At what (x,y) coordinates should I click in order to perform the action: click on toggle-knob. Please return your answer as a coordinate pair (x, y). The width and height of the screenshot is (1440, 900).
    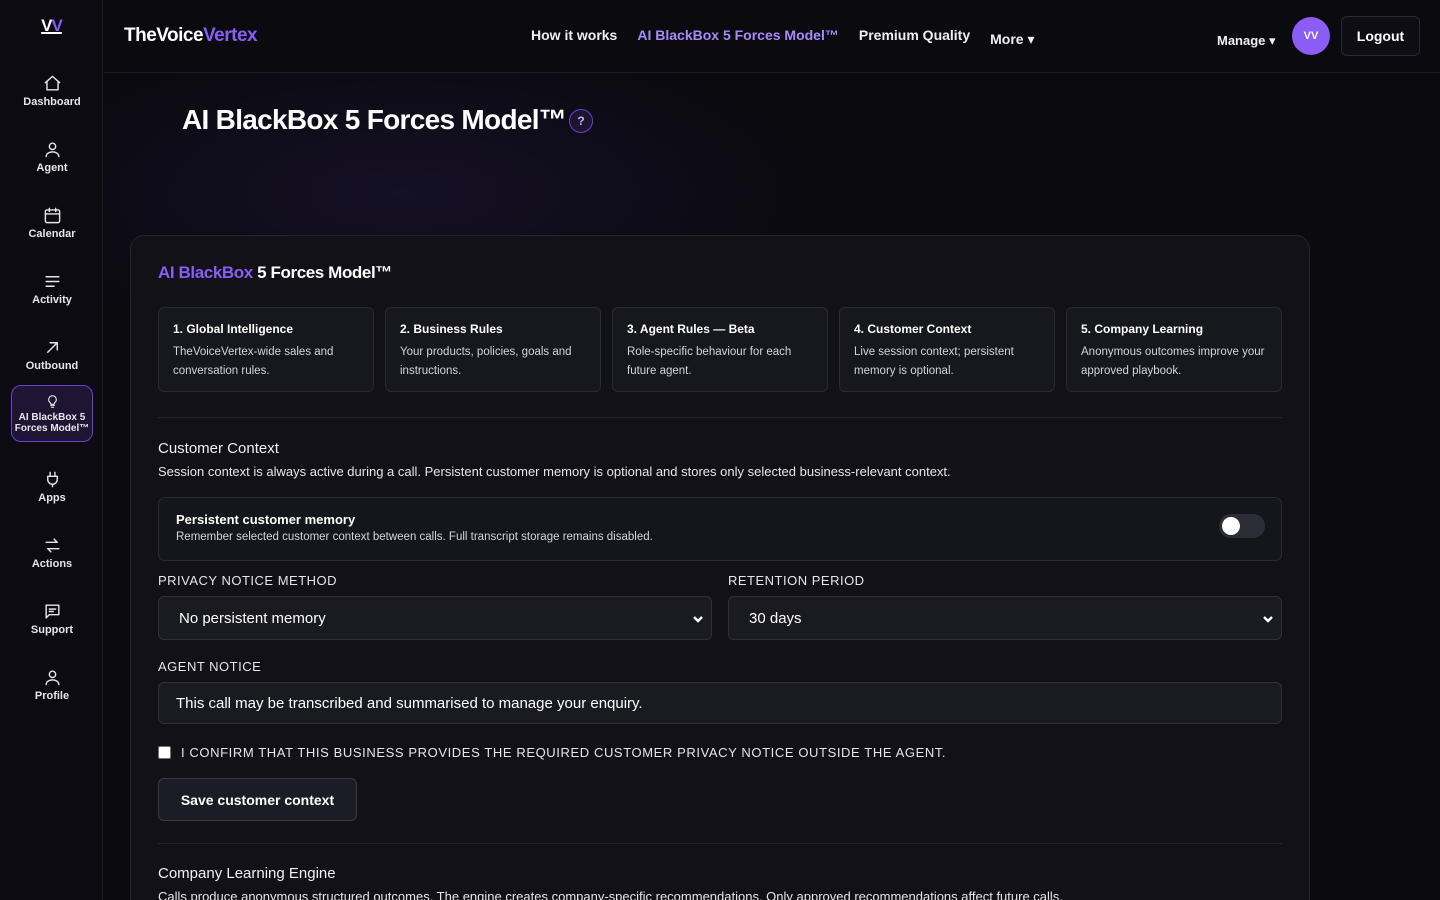
    Looking at the image, I should click on (1231, 526).